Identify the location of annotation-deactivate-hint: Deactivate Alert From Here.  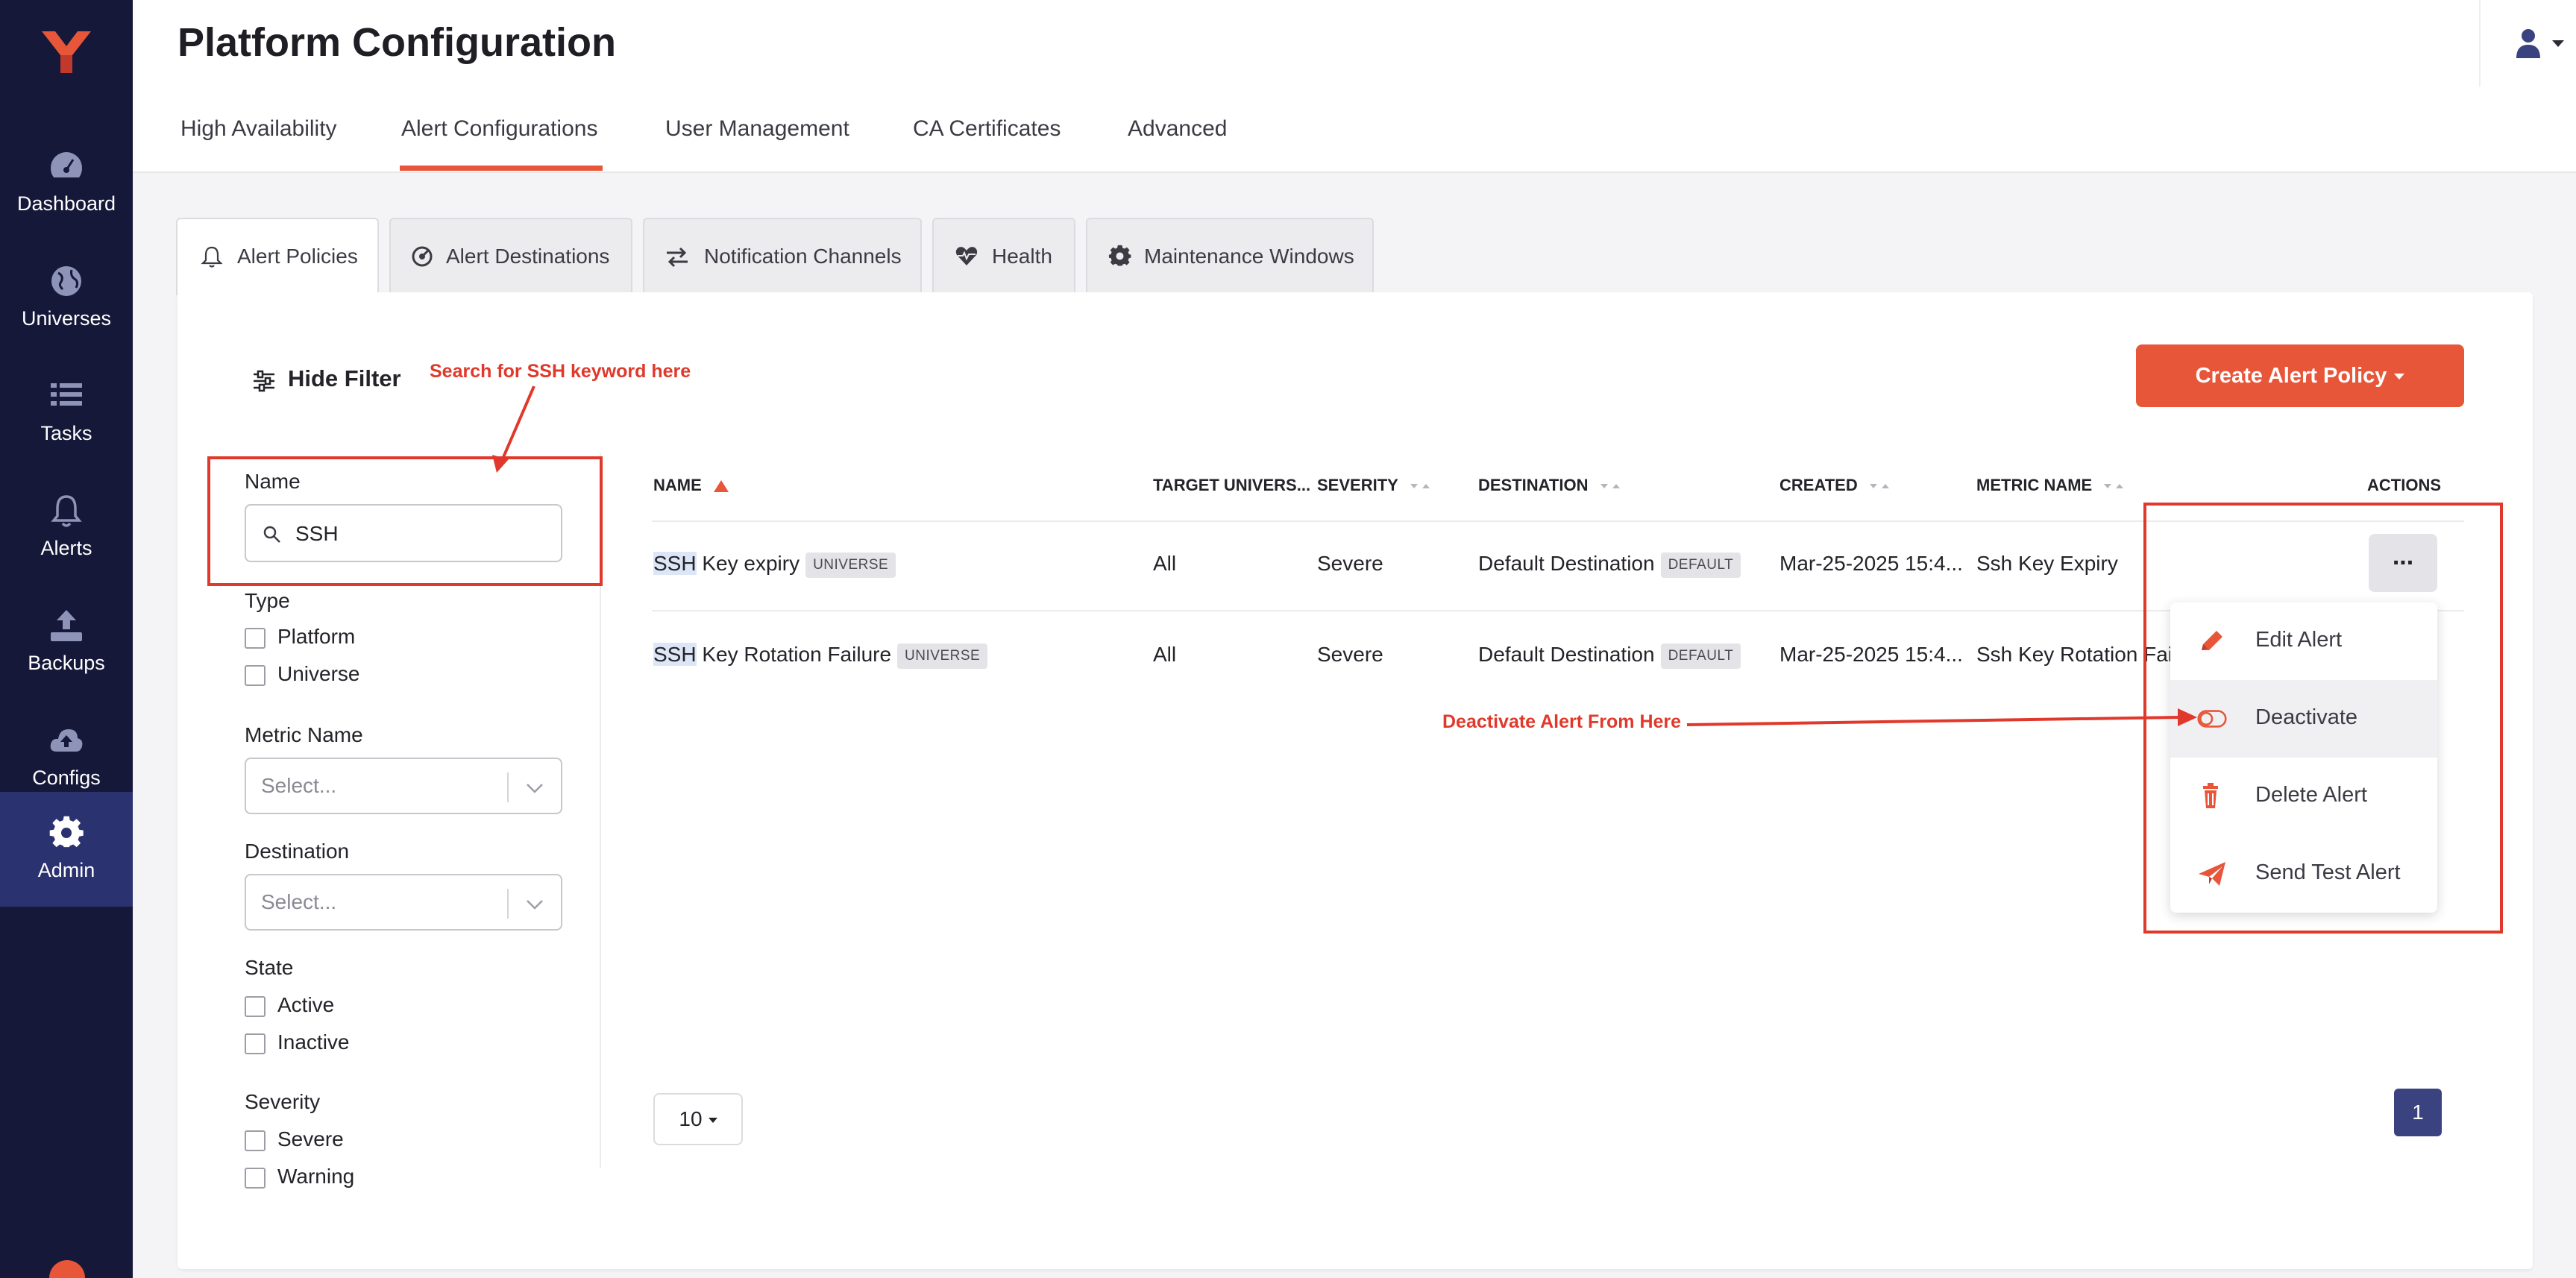
(1562, 721).